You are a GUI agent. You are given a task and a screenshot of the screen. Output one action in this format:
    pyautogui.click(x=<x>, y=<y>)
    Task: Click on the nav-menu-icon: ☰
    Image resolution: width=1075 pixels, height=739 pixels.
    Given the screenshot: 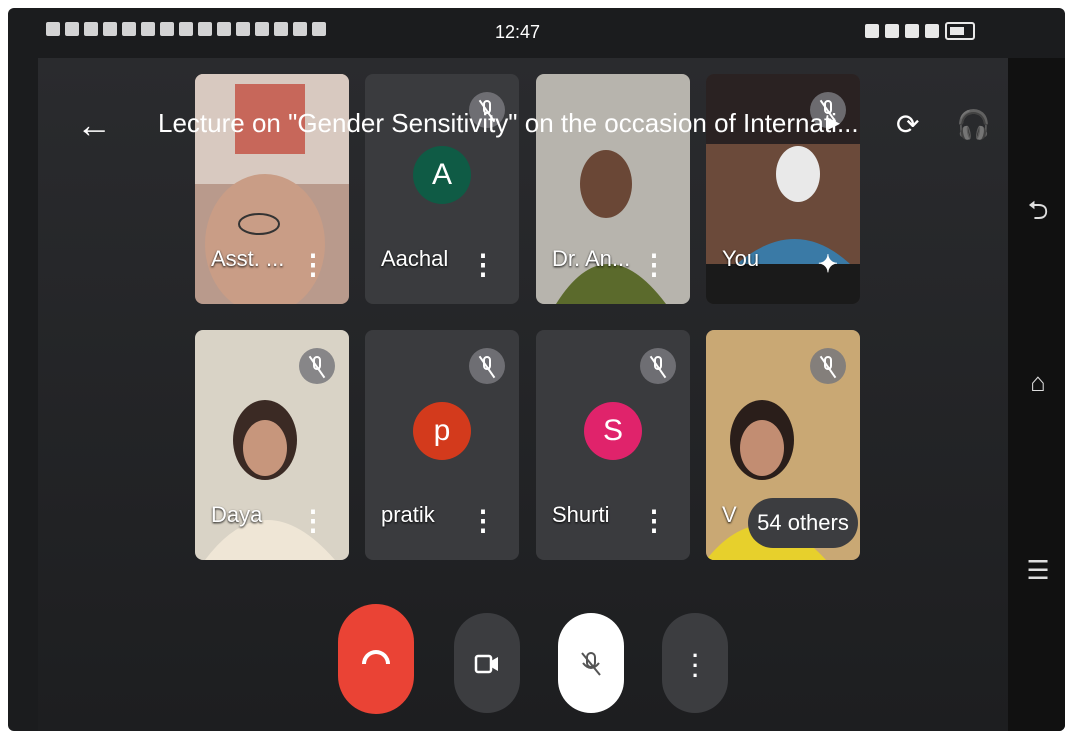 What is the action you would take?
    pyautogui.click(x=1038, y=570)
    